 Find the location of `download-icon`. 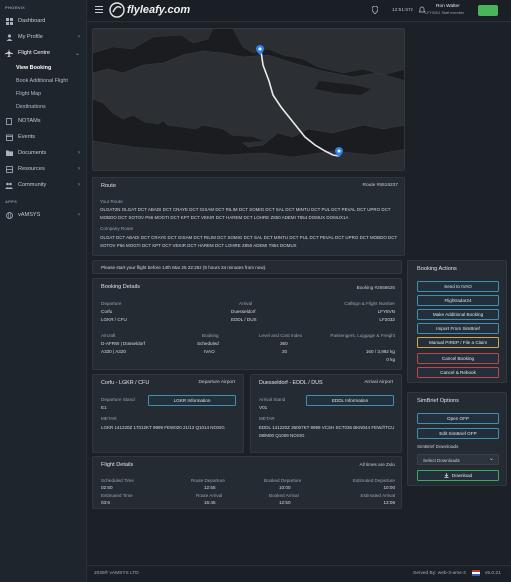

download-icon is located at coordinates (446, 475).